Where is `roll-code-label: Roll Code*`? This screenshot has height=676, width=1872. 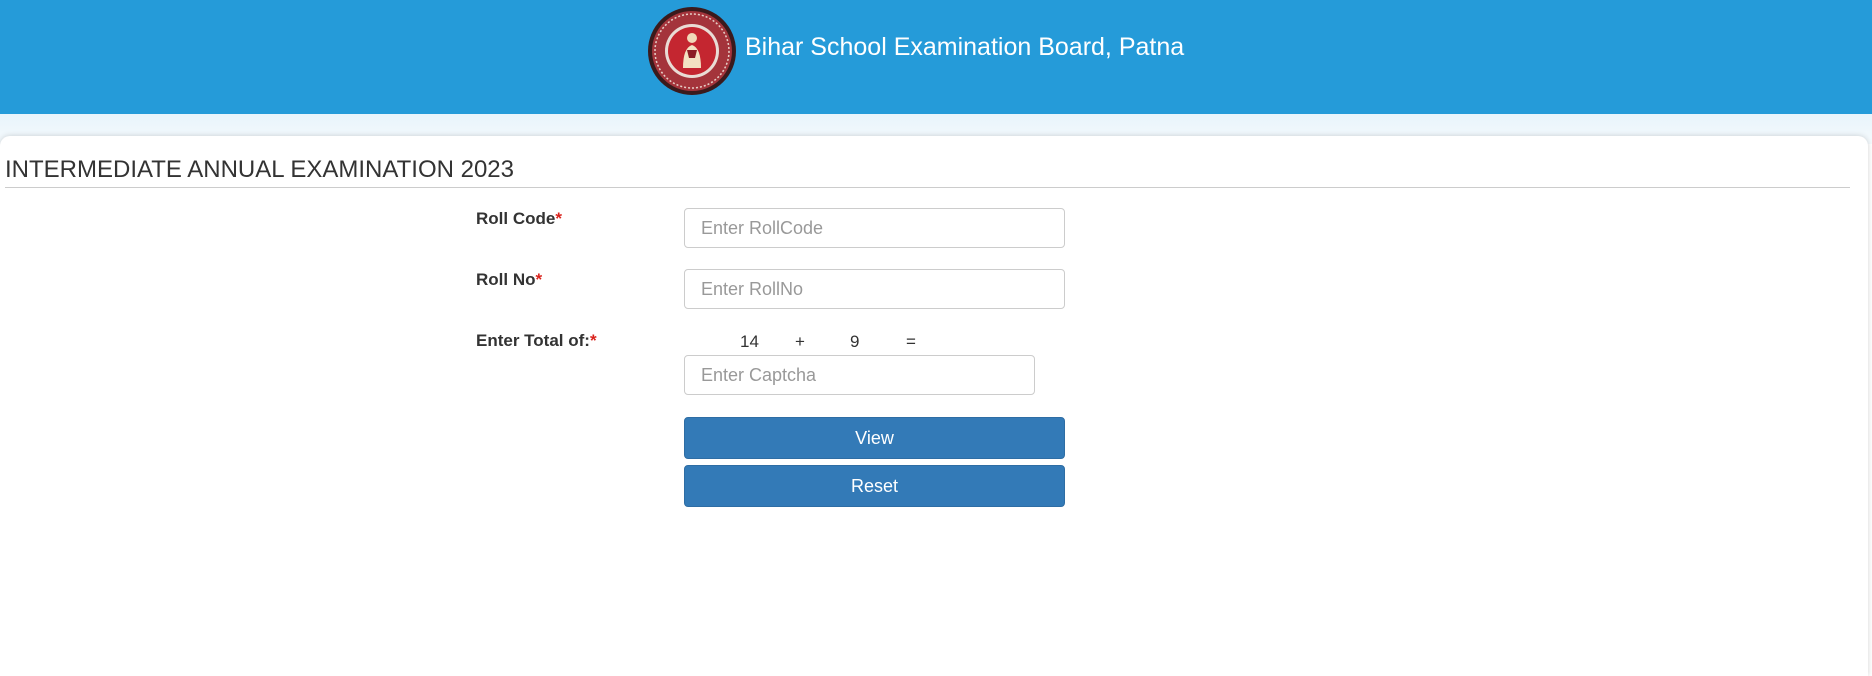 roll-code-label: Roll Code* is located at coordinates (519, 219).